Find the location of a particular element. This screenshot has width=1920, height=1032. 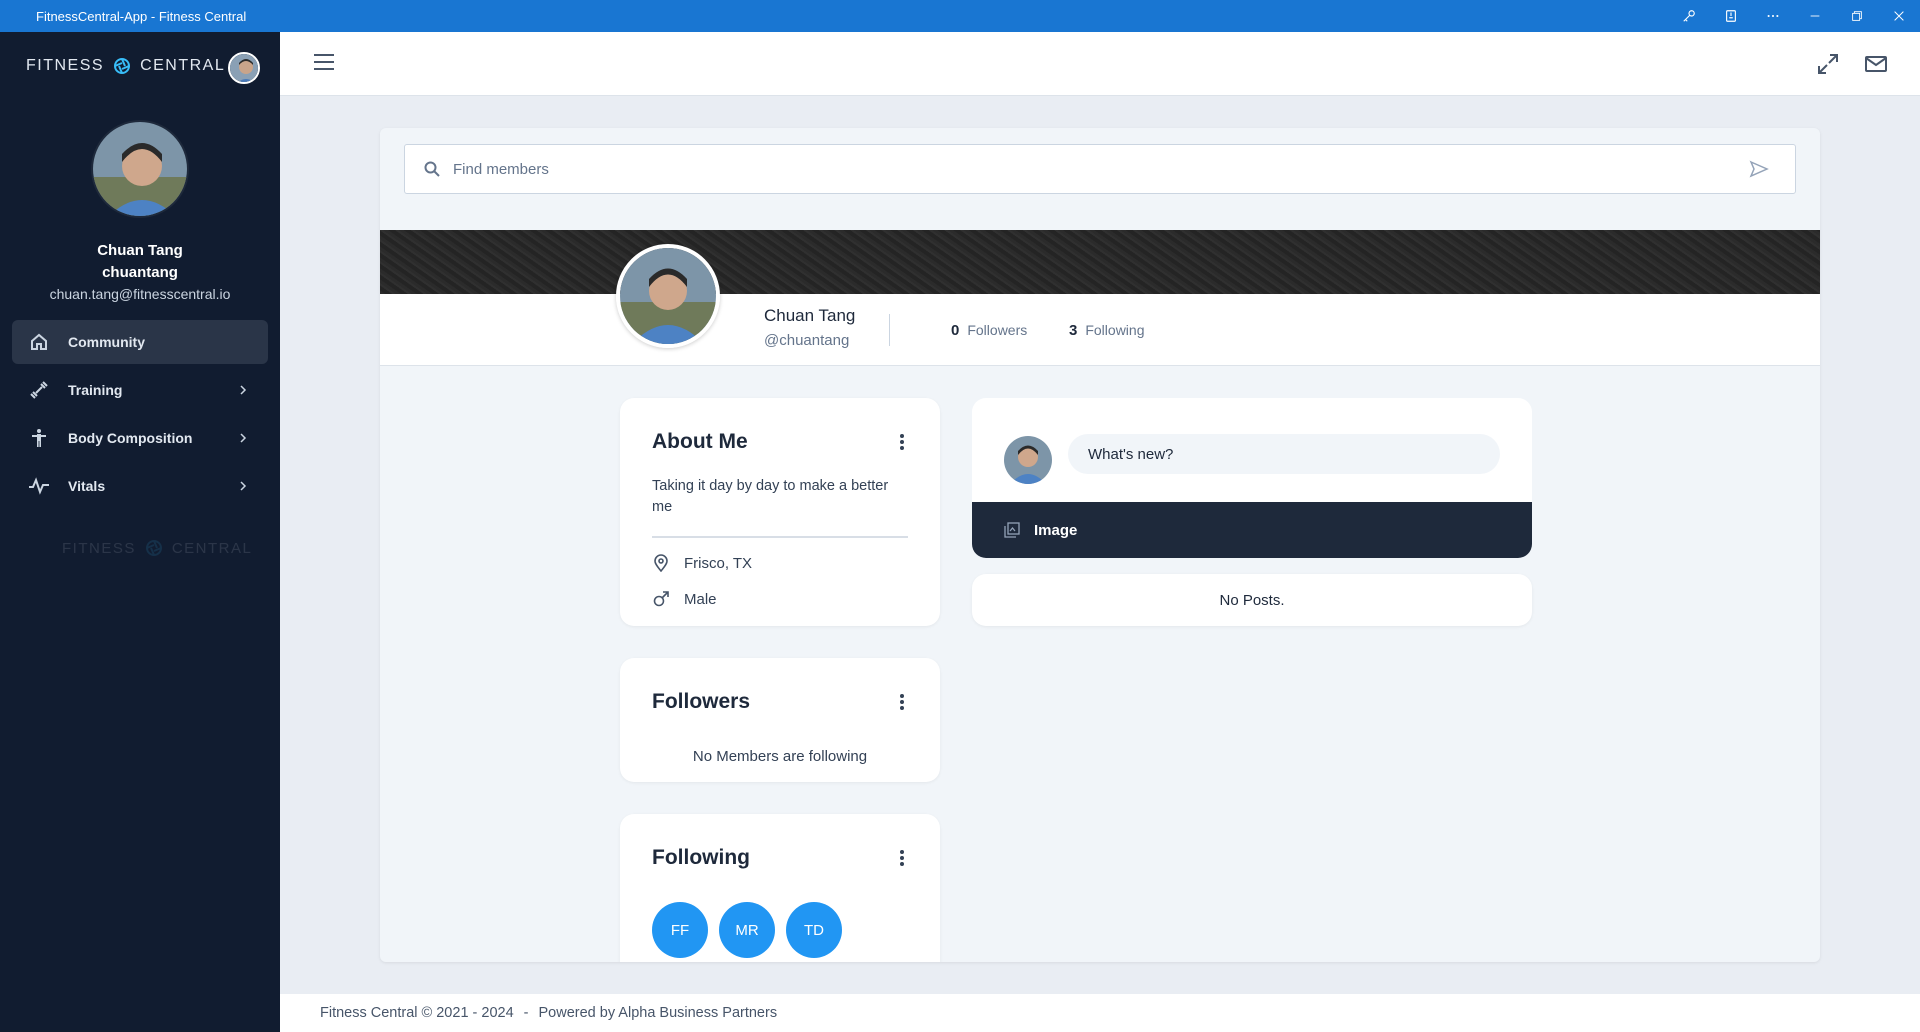

watermark-text-right: CENTRAL is located at coordinates (212, 548).